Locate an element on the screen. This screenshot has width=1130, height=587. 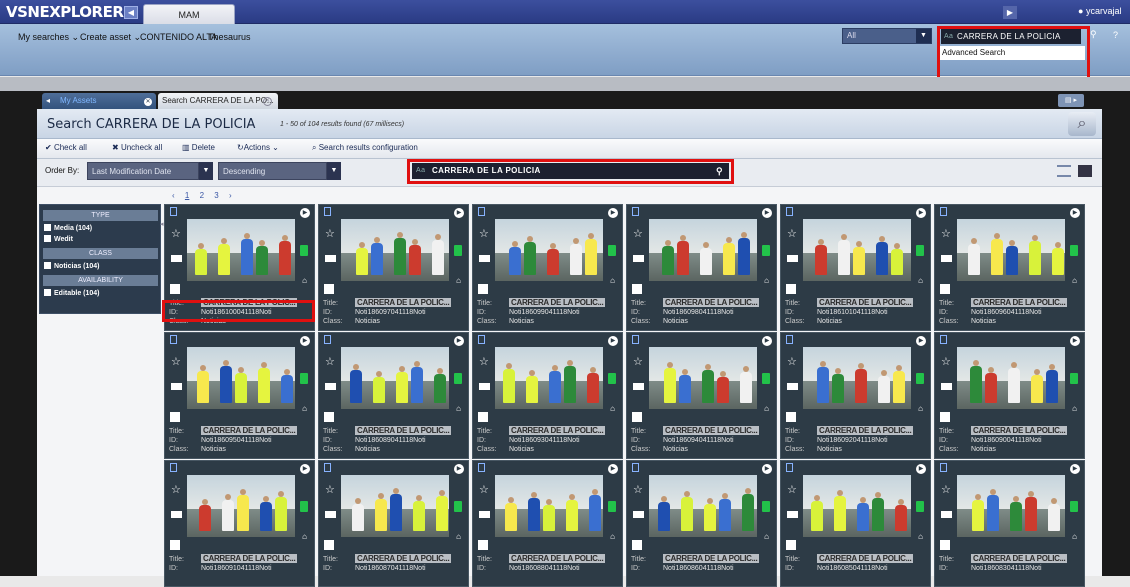
prev-page-icon: ‹ is located at coordinates (173, 195).